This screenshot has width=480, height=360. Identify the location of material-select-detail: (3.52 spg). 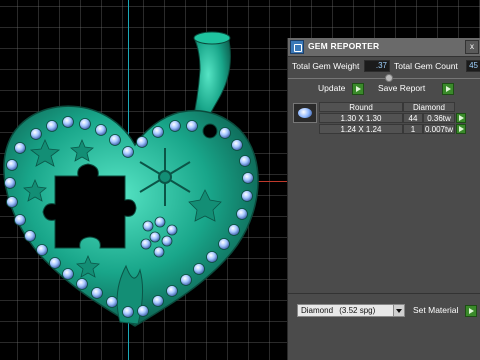
(357, 310).